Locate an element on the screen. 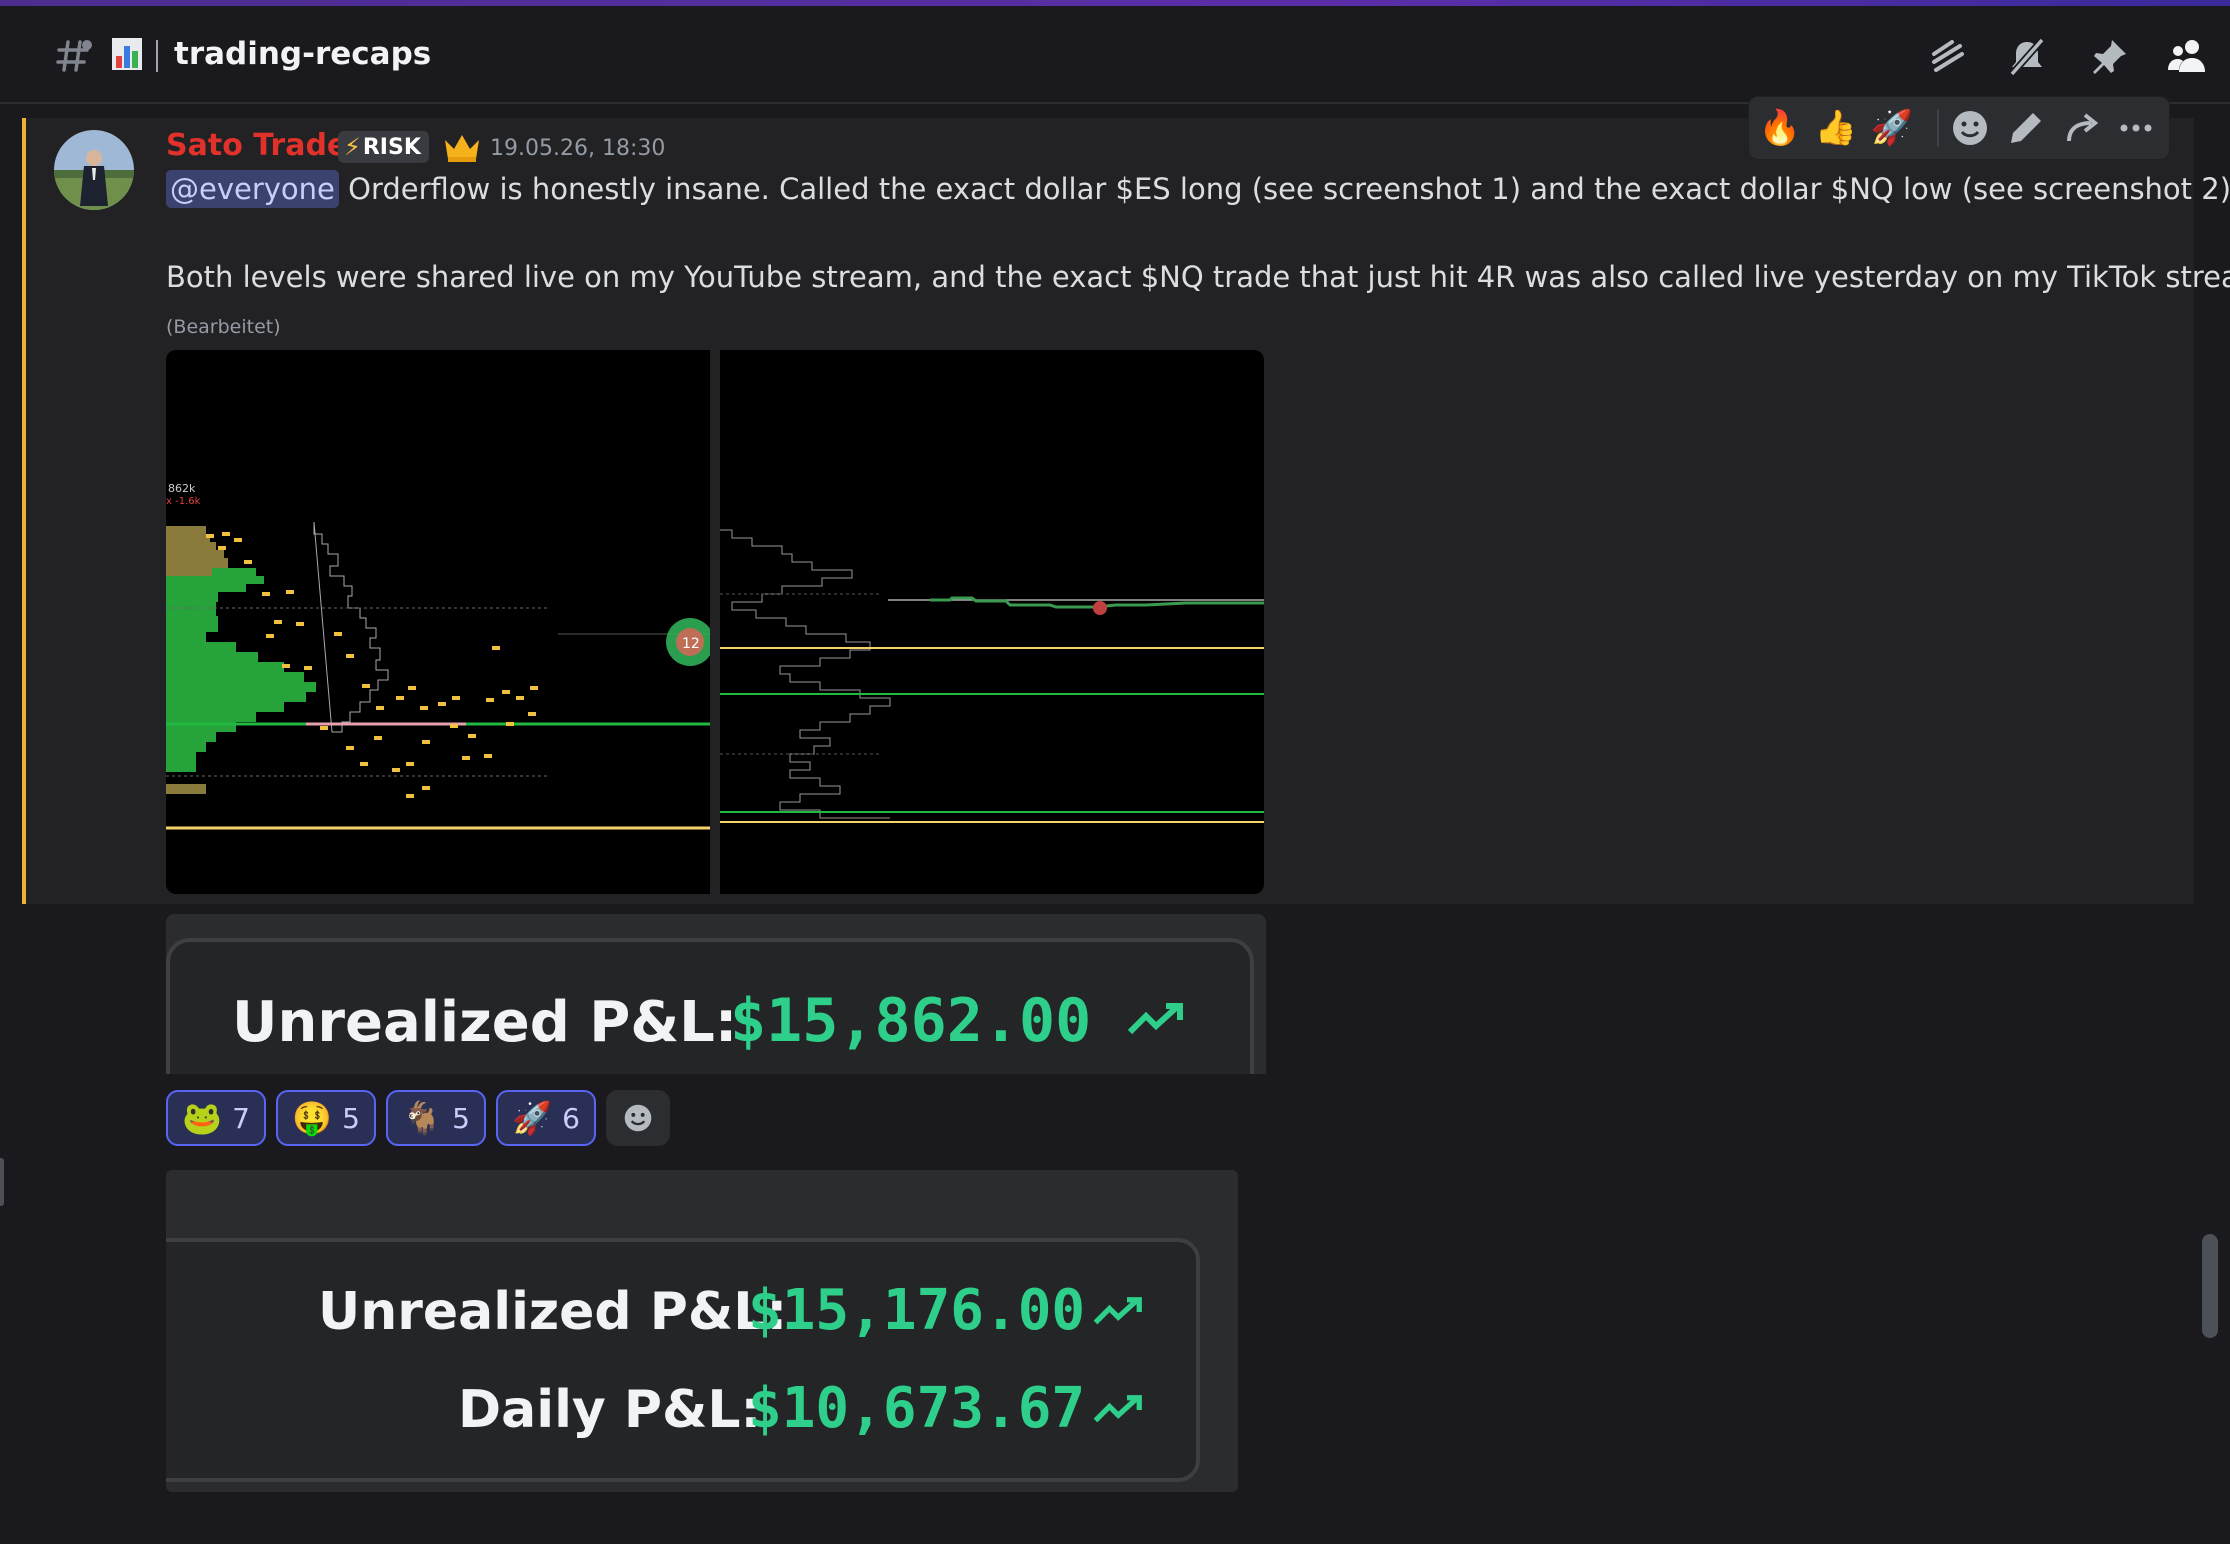  add-reaction-button is located at coordinates (638, 1118).